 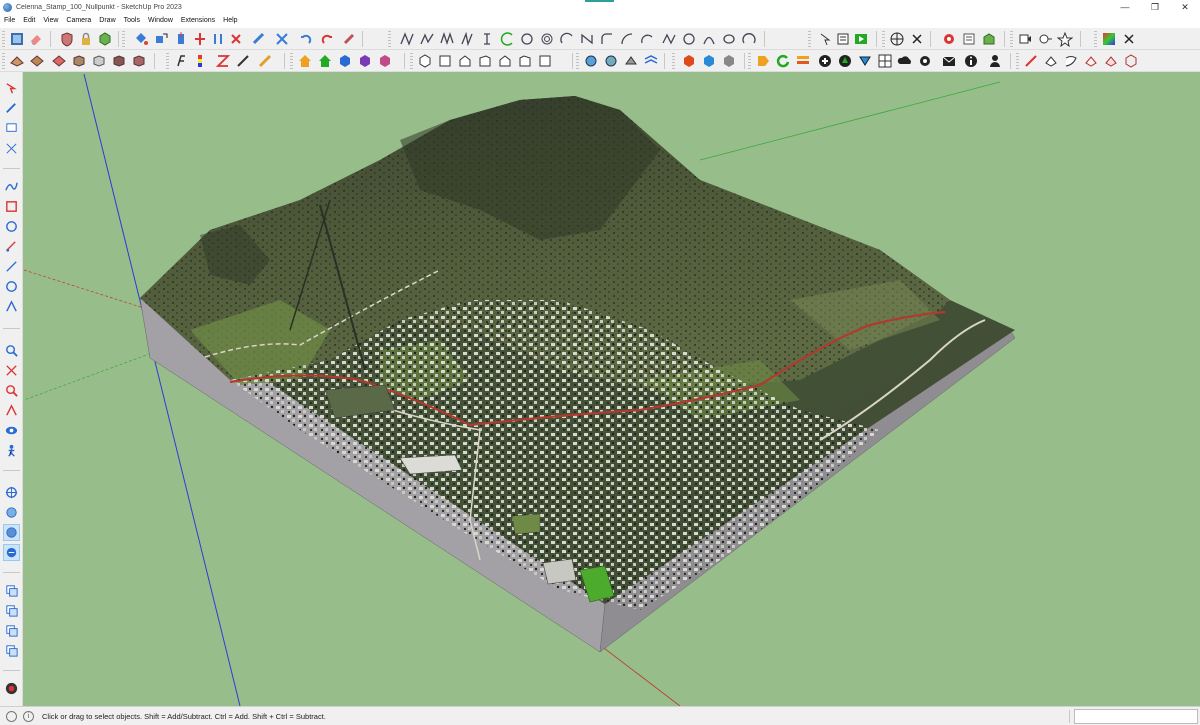 What do you see at coordinates (949, 39) in the screenshot?
I see `gear-icon` at bounding box center [949, 39].